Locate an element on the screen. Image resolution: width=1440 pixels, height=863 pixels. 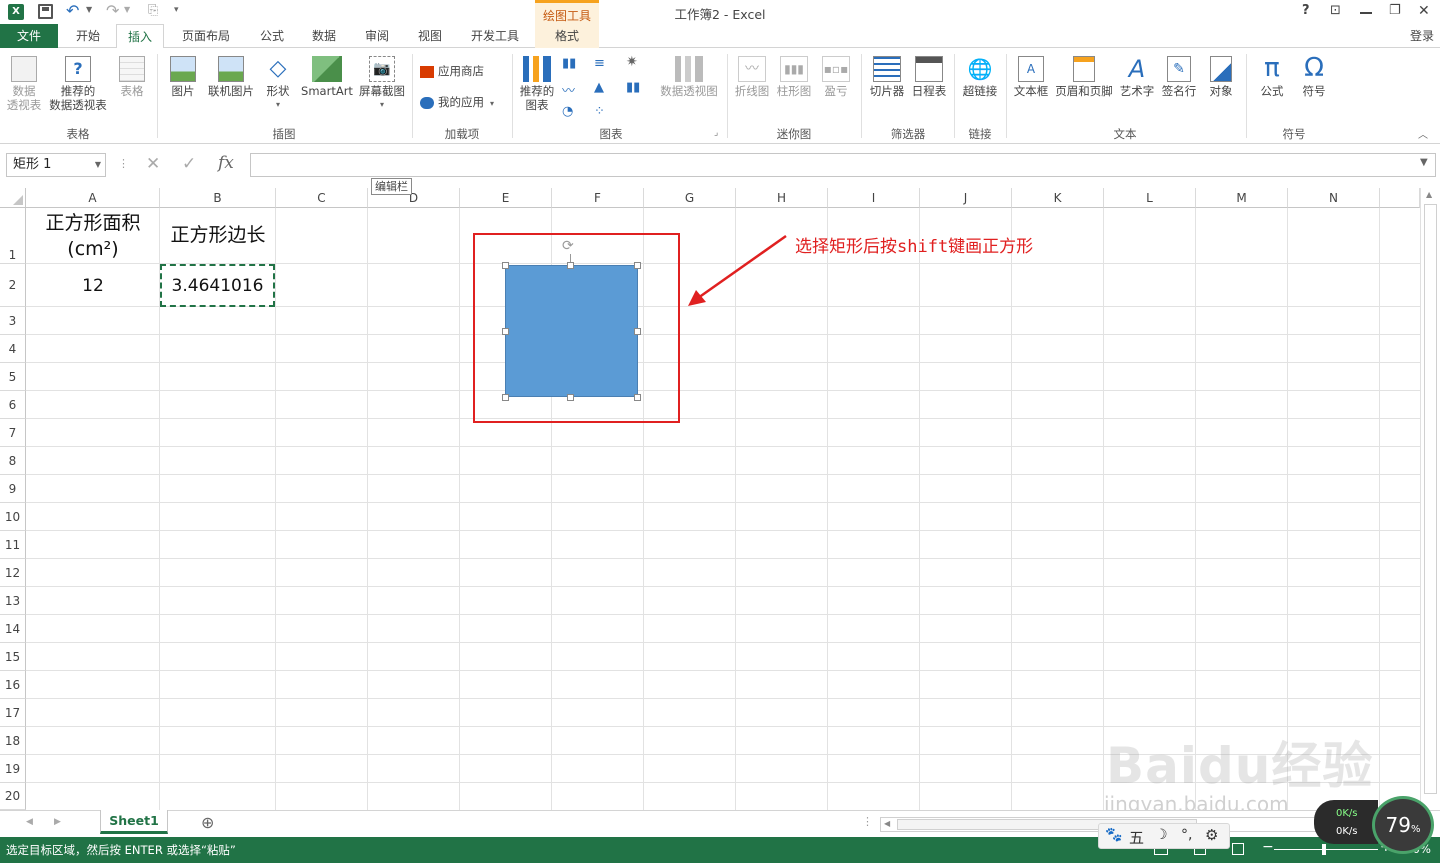
shapes-button: ◇ 形状 ▾ is located at coordinates (278, 84).